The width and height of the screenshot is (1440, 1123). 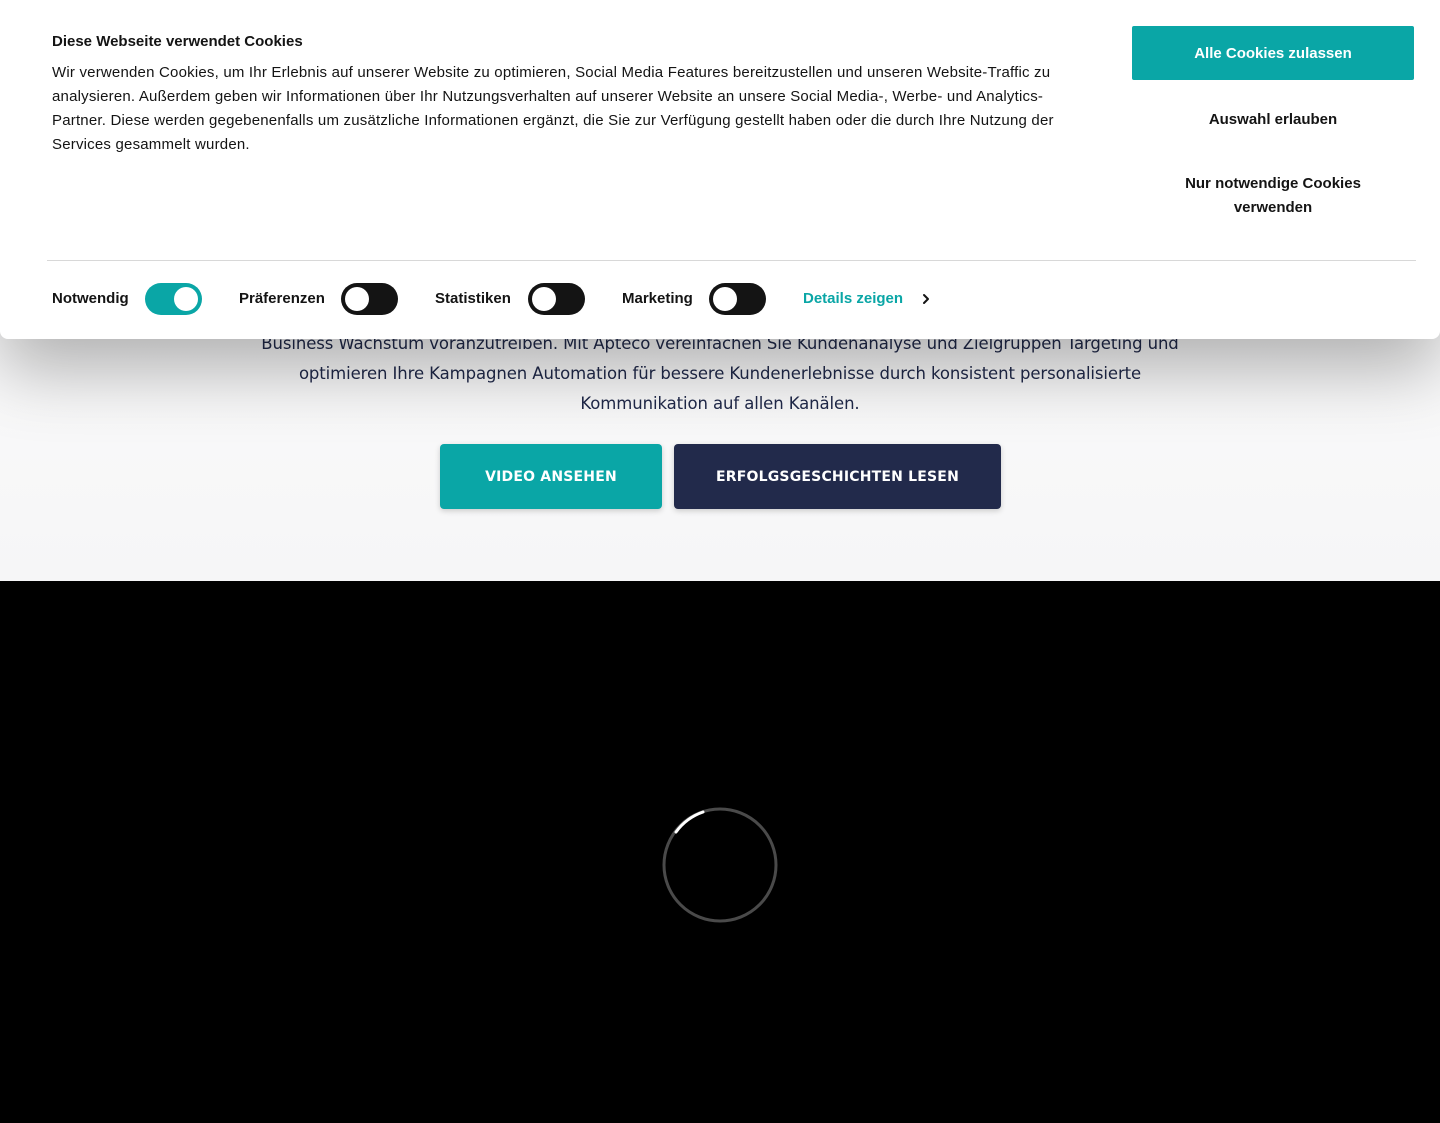 What do you see at coordinates (737, 299) in the screenshot?
I see `toggle-marketing` at bounding box center [737, 299].